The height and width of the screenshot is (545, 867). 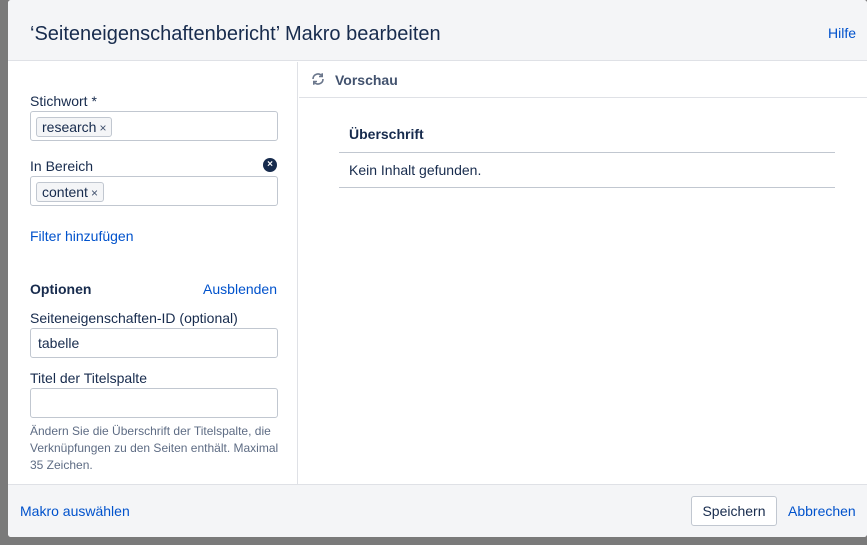 What do you see at coordinates (63, 101) in the screenshot?
I see `keyword-label: Stichwort *` at bounding box center [63, 101].